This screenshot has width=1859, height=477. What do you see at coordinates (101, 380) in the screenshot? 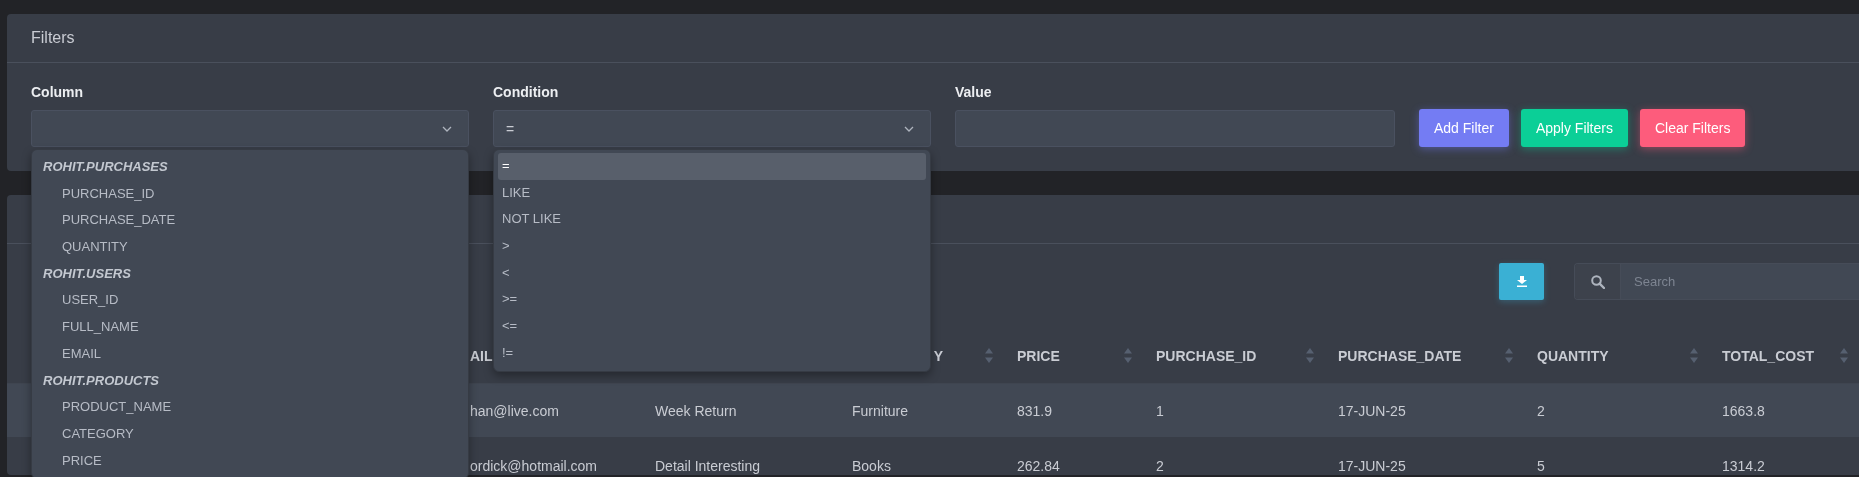
I see `option-group-label: ROHIT.PRODUCTS` at bounding box center [101, 380].